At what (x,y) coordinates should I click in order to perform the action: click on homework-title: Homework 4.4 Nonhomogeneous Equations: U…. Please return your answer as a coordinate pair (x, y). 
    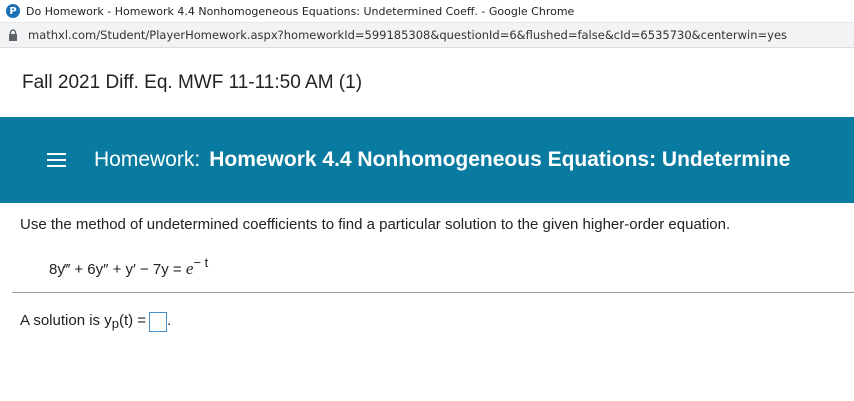
    Looking at the image, I should click on (500, 159).